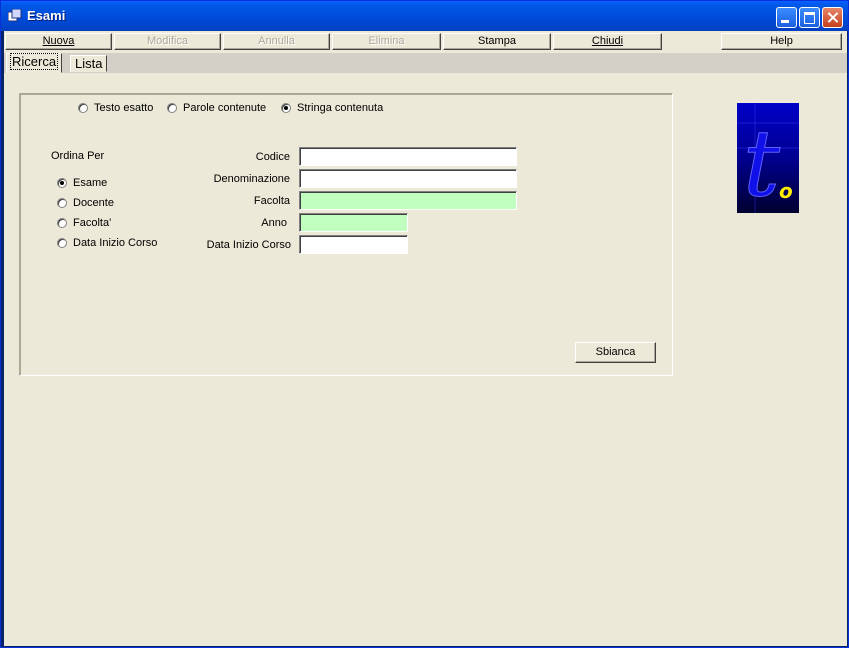  What do you see at coordinates (786, 17) in the screenshot?
I see `minimize-button` at bounding box center [786, 17].